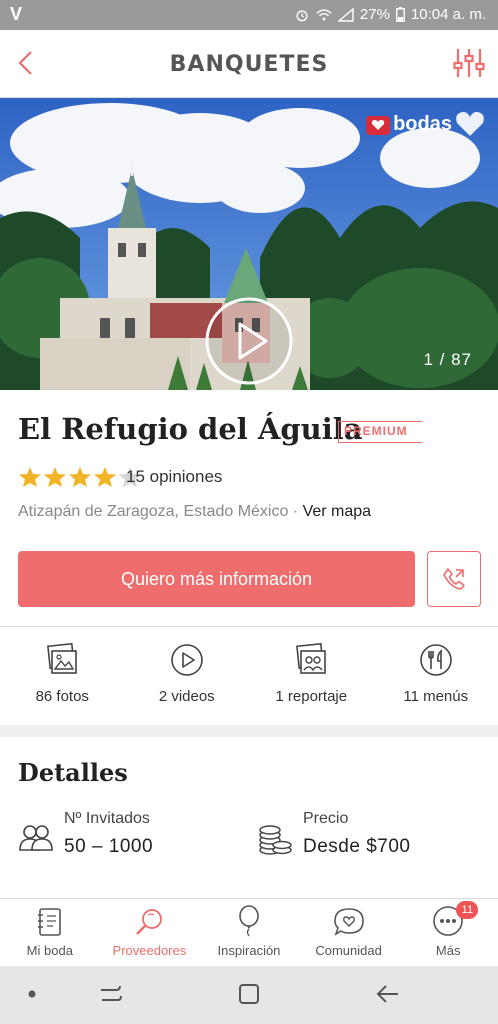 This screenshot has width=498, height=1024. I want to click on notification-badge: 11, so click(467, 910).